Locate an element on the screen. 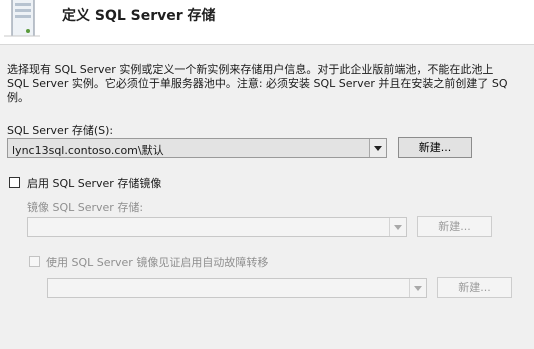 This screenshot has width=534, height=349. witness-store-dropdown is located at coordinates (237, 288).